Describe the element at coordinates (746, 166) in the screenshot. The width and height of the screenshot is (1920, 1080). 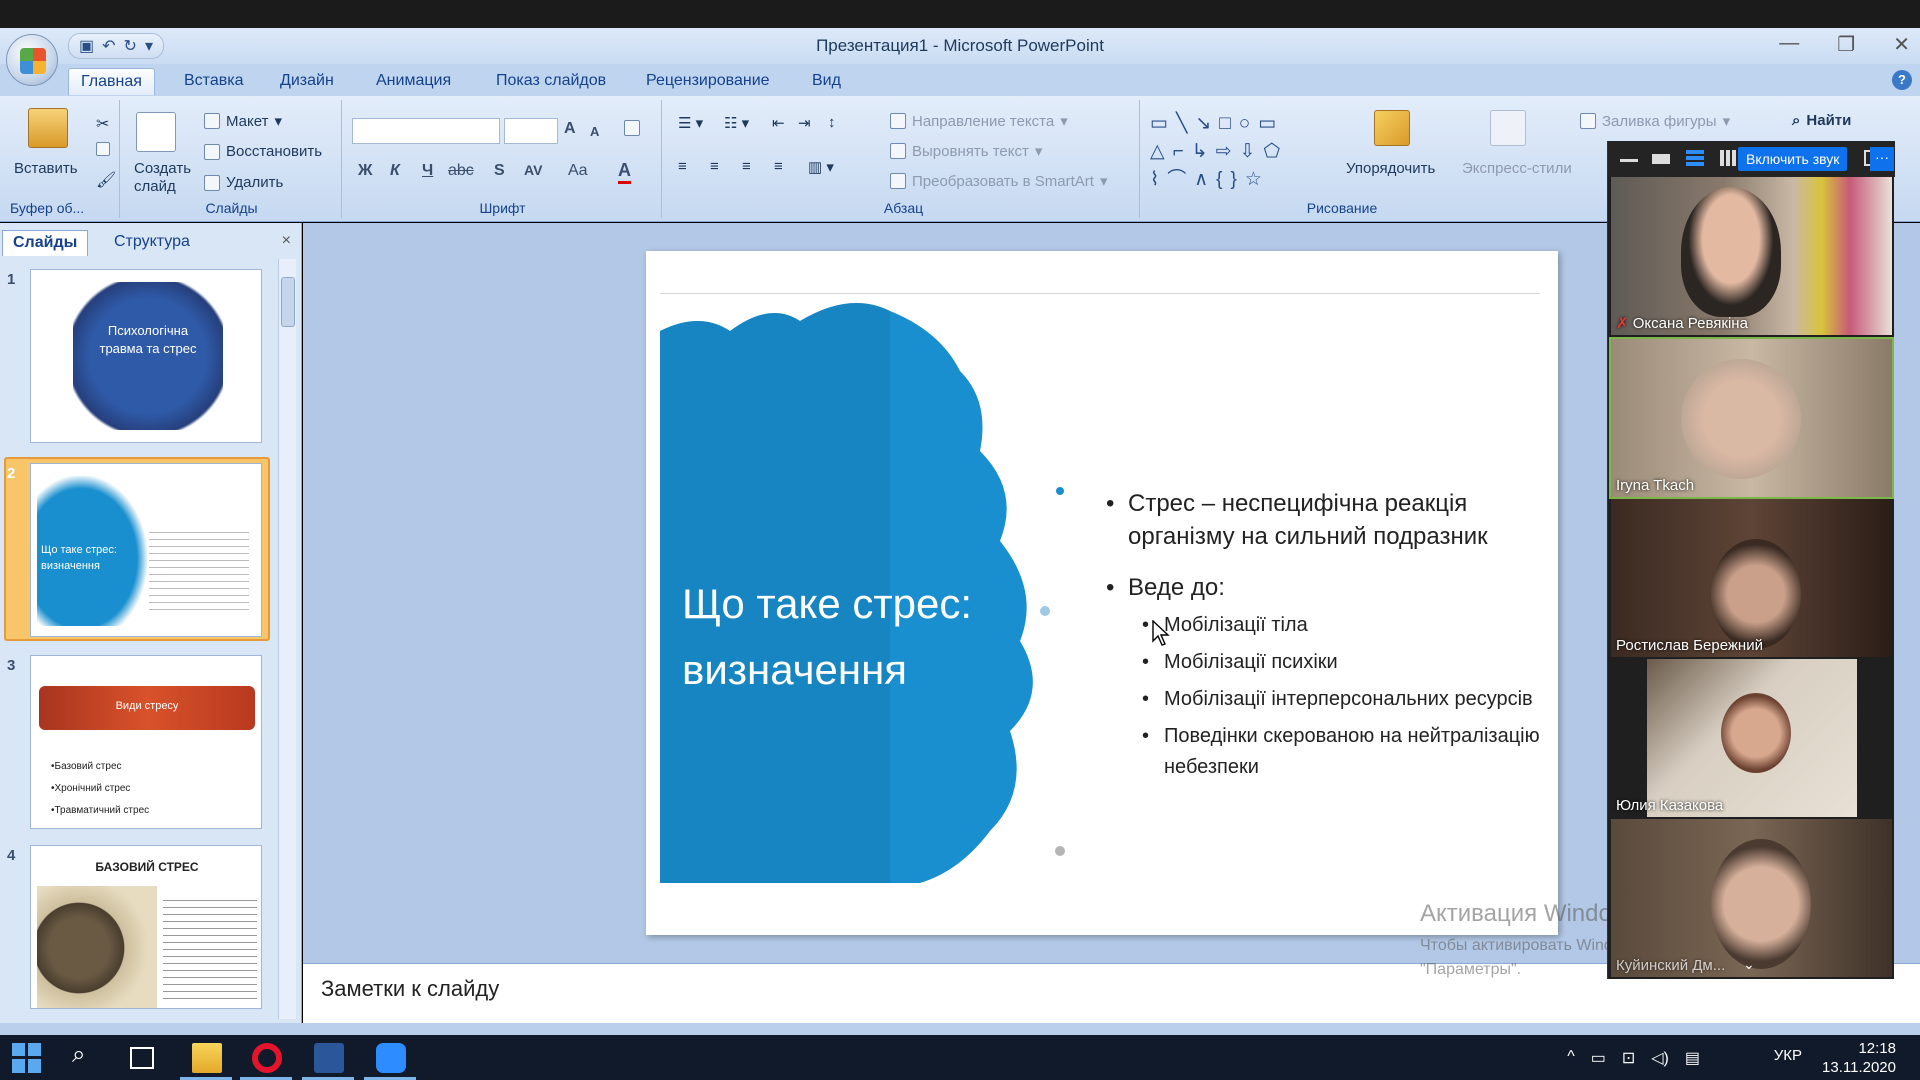
I see `align-right-icon: ≡` at that location.